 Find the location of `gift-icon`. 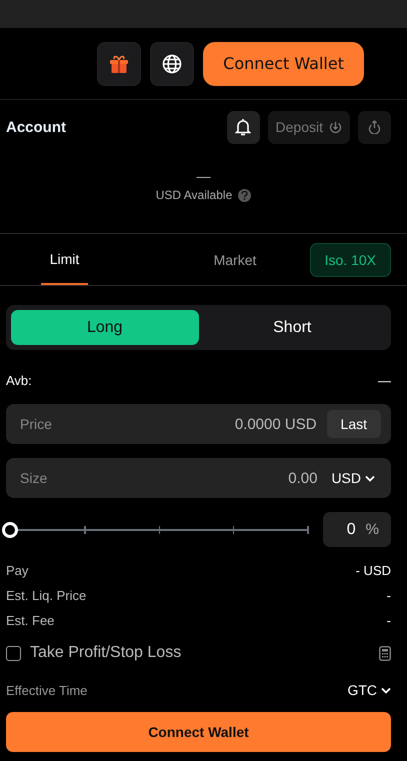

gift-icon is located at coordinates (119, 63).